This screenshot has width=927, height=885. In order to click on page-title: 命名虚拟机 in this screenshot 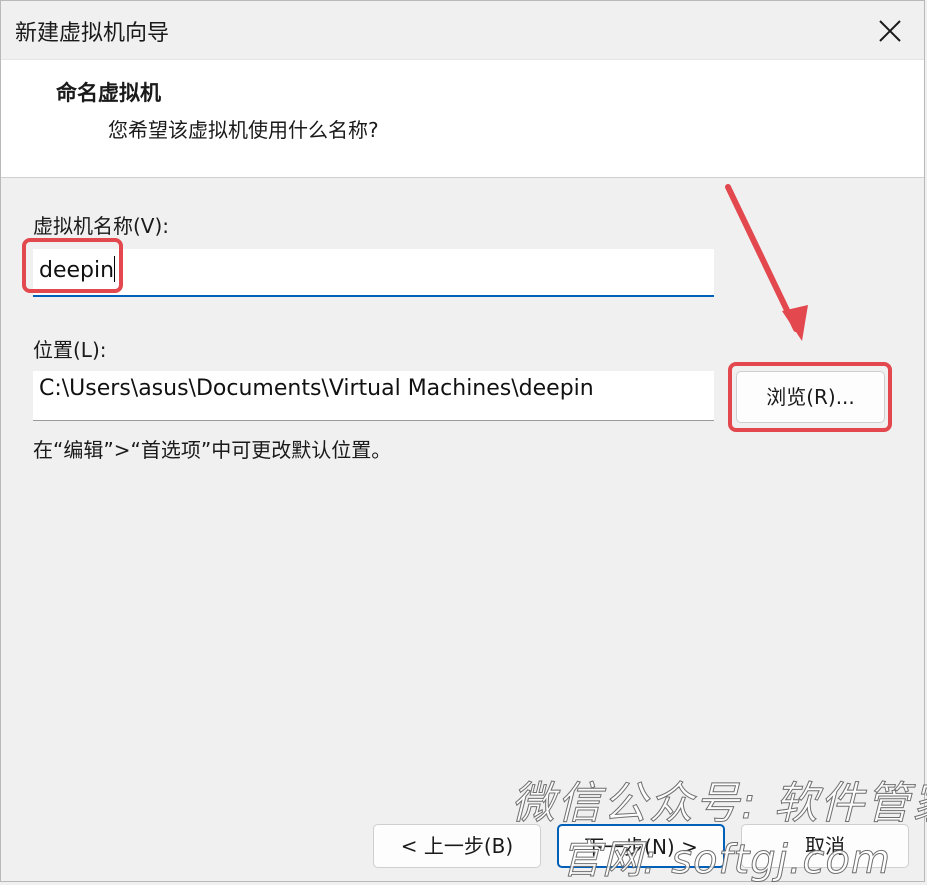, I will do `click(108, 93)`.